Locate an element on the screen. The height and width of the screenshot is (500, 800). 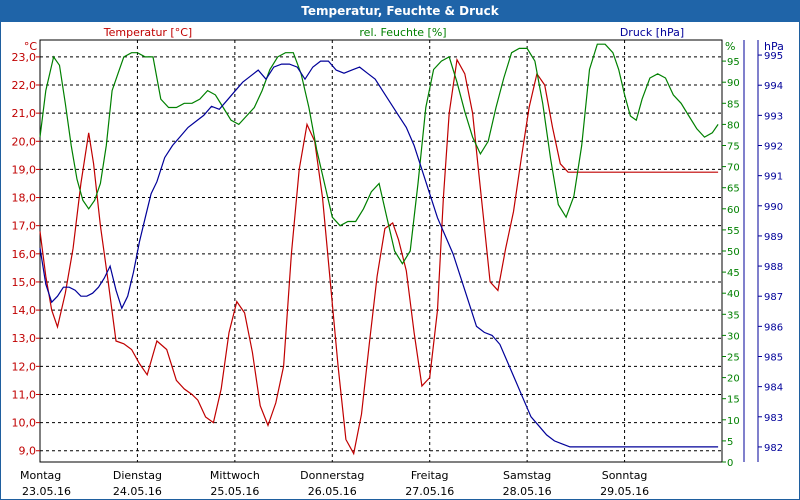
temperature-tick-label: 20,0 is located at coordinates (24, 141).